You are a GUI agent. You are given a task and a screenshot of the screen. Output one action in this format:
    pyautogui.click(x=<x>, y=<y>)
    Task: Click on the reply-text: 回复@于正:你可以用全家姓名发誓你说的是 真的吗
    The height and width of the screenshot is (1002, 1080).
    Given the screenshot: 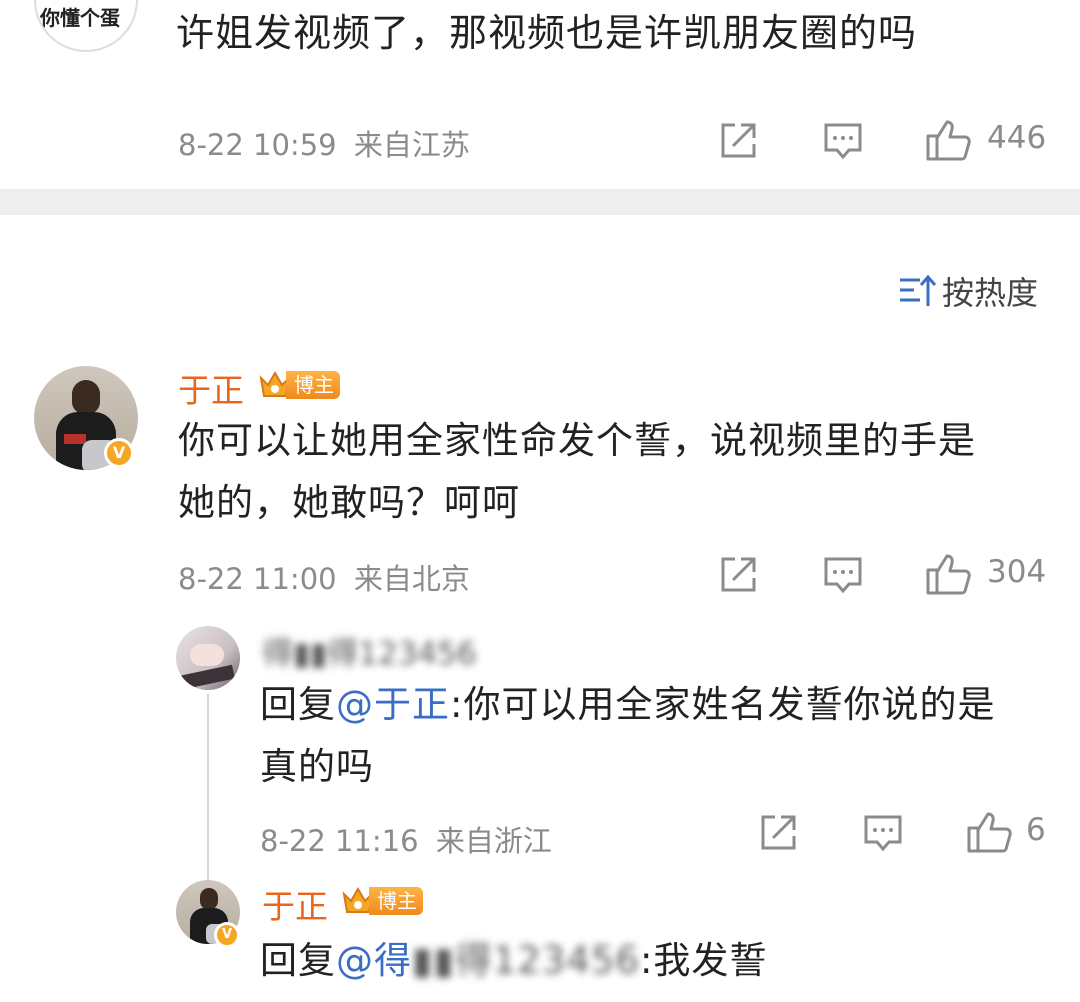 What is the action you would take?
    pyautogui.click(x=627, y=736)
    